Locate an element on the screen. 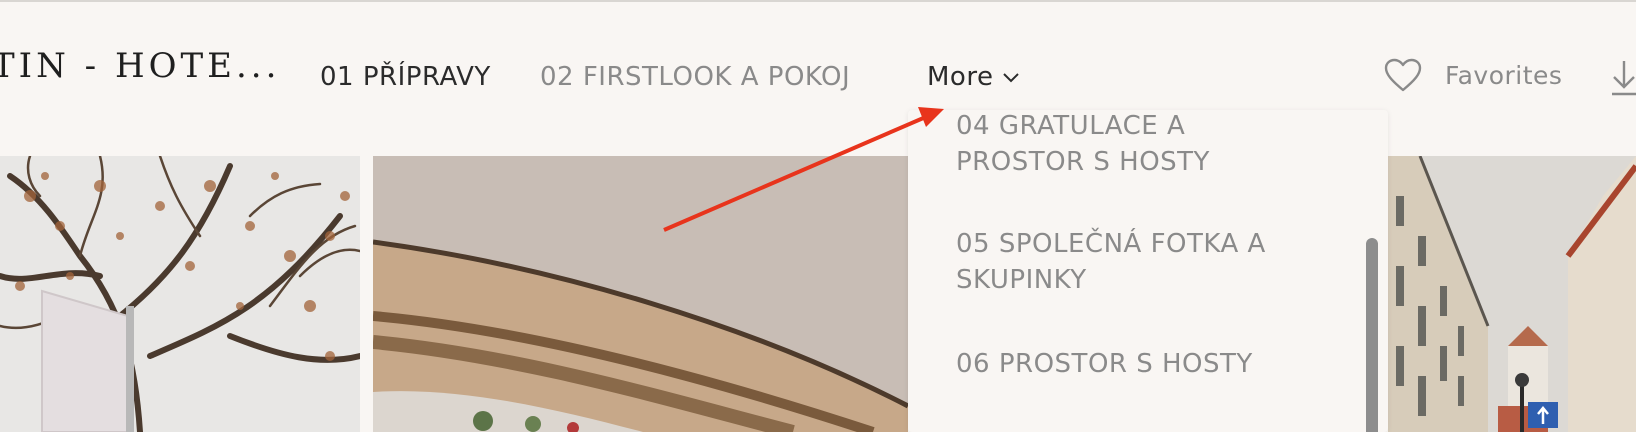  dropdown-item-line: 05 SPOLEČNÁ FOTKA A is located at coordinates (1111, 244).